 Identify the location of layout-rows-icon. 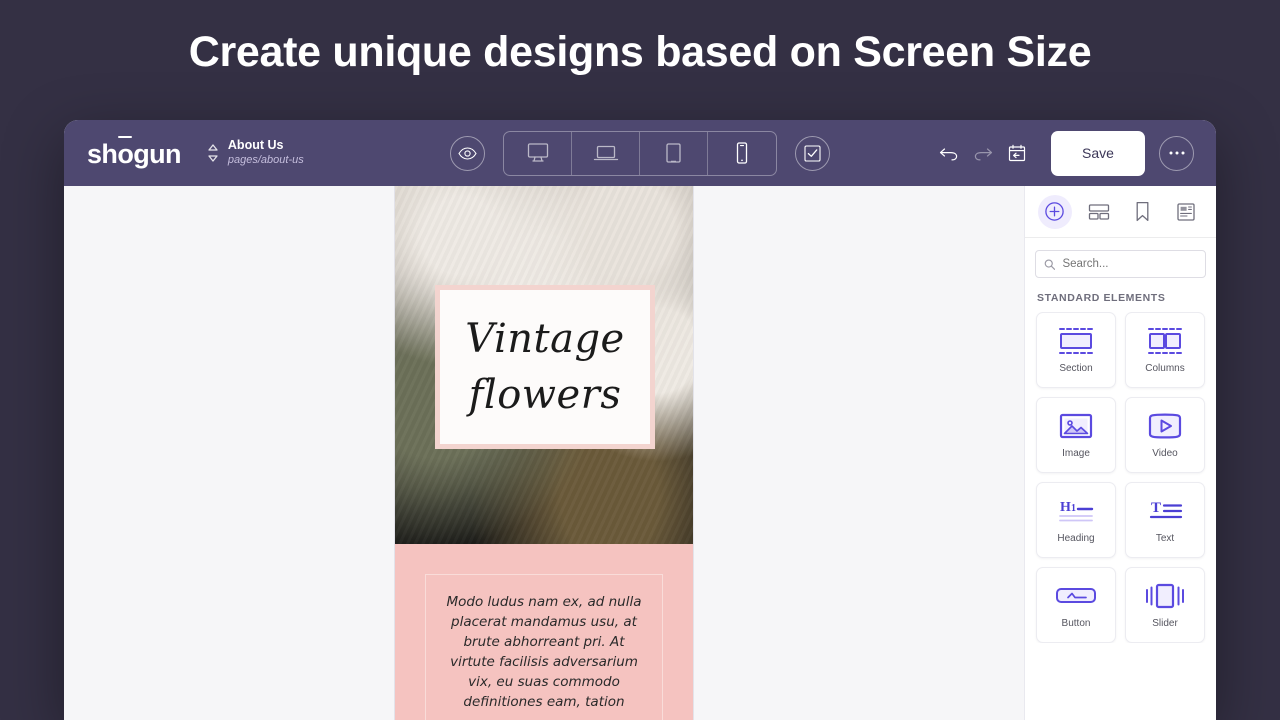
(1098, 211).